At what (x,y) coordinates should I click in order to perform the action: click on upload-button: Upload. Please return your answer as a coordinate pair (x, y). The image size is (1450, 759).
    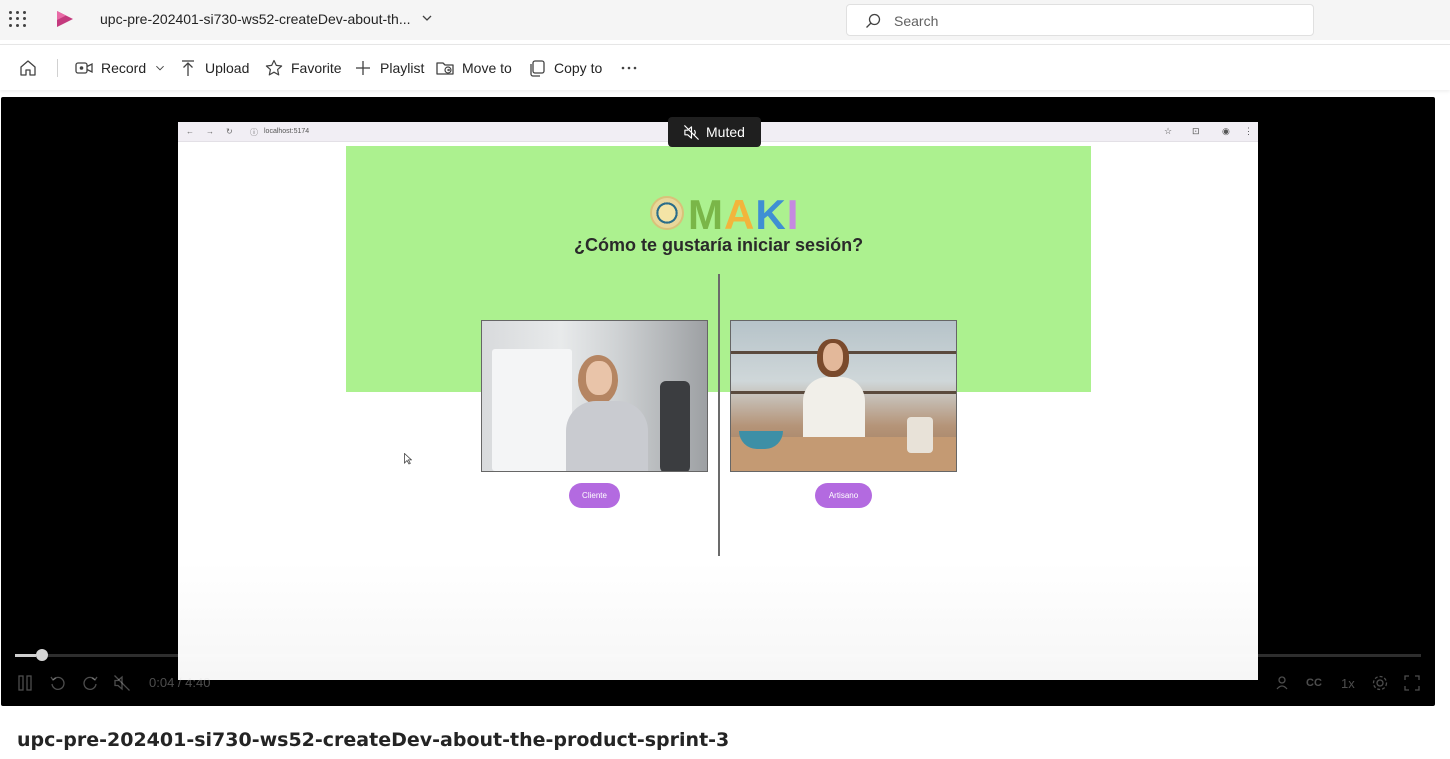
    Looking at the image, I should click on (213, 68).